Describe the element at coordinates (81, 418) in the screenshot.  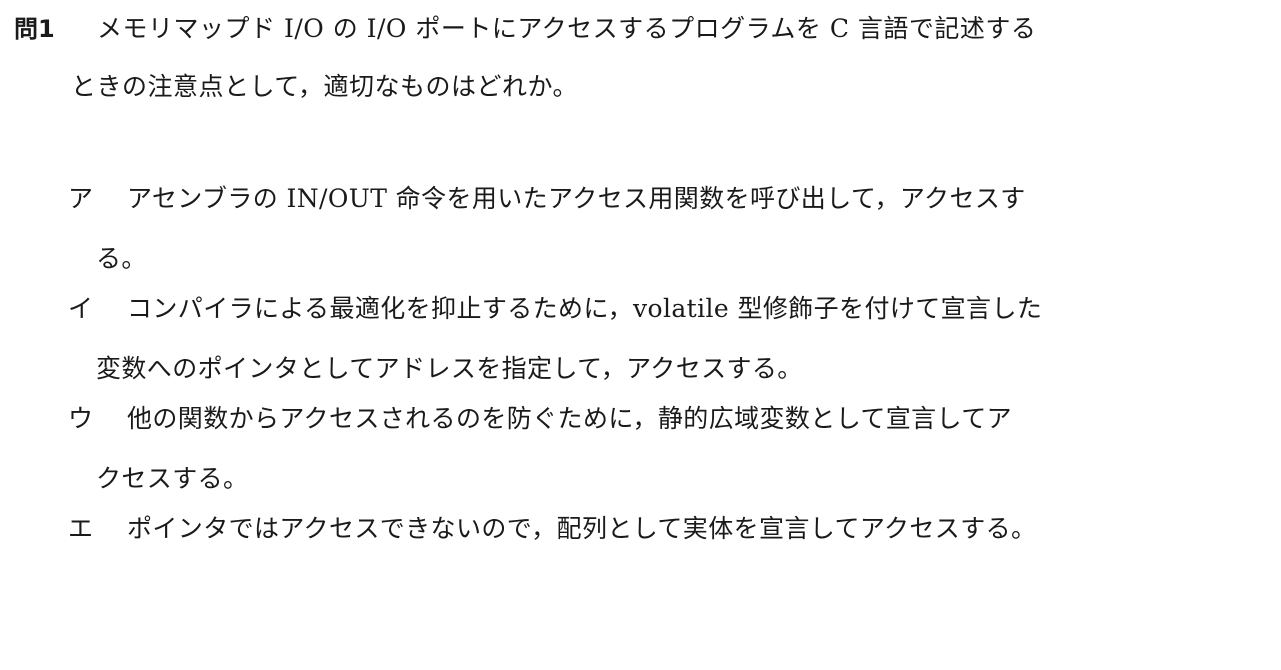
I see `choice-label: ウ` at that location.